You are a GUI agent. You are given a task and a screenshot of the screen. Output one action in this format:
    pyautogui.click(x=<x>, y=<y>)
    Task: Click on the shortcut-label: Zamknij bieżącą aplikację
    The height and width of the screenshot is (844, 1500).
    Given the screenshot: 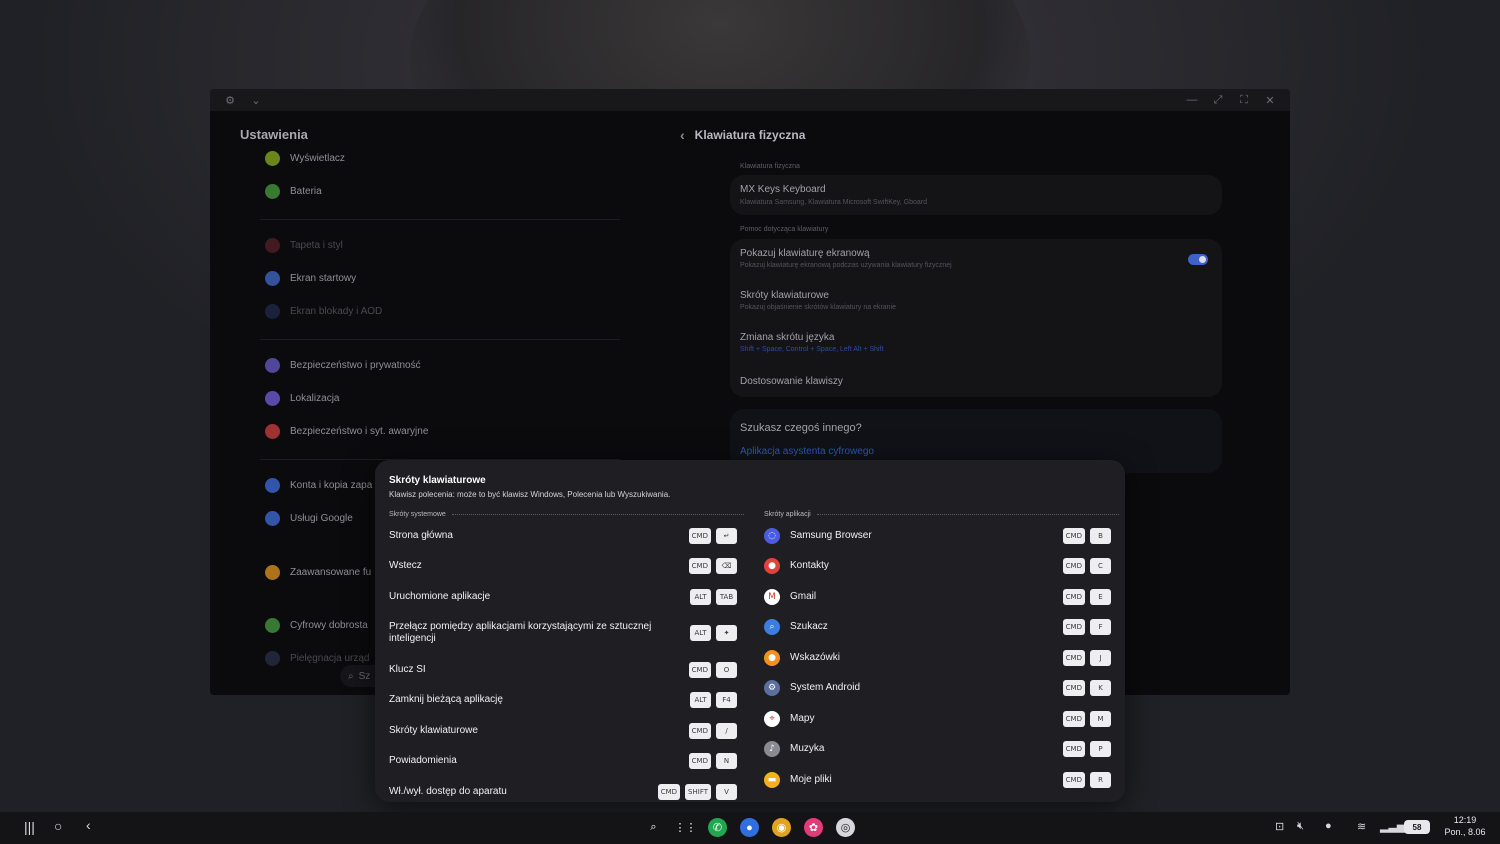 What is the action you would take?
    pyautogui.click(x=446, y=699)
    